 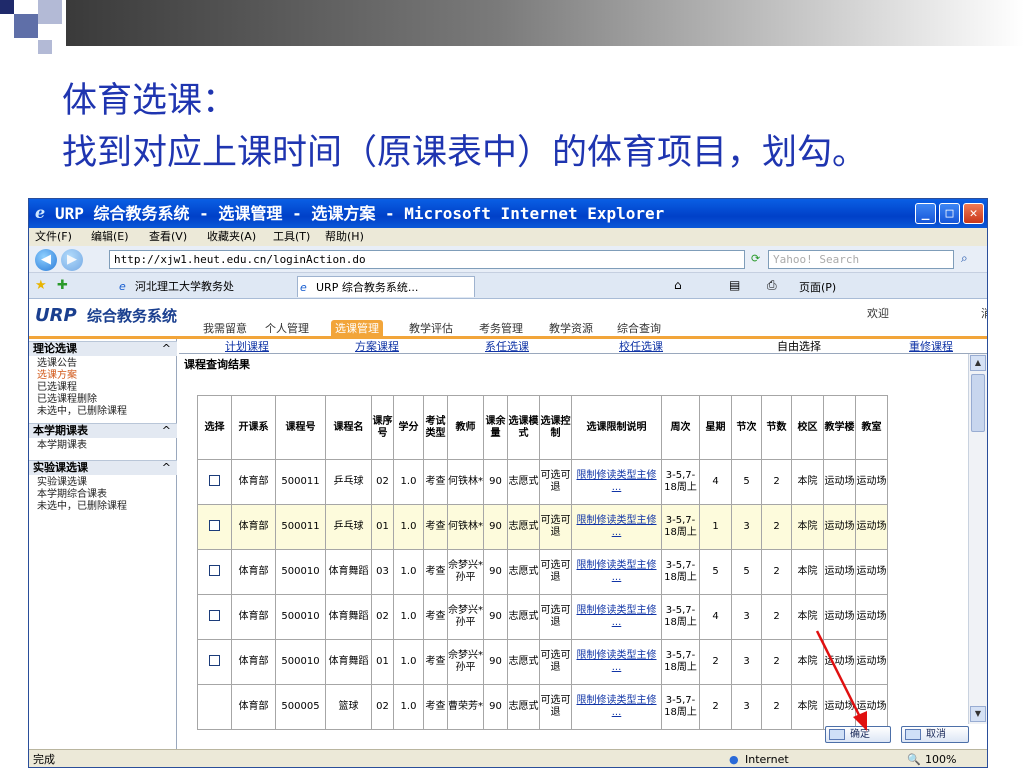 I want to click on sidebar-item-announcement: 选课公告, so click(x=57, y=364).